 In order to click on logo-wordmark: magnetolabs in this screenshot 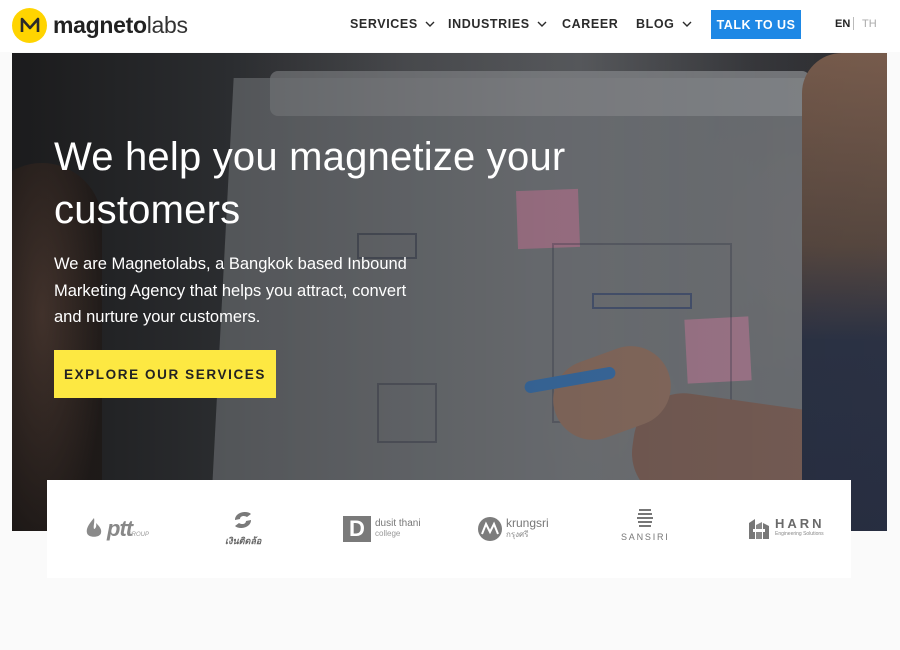, I will do `click(120, 25)`.